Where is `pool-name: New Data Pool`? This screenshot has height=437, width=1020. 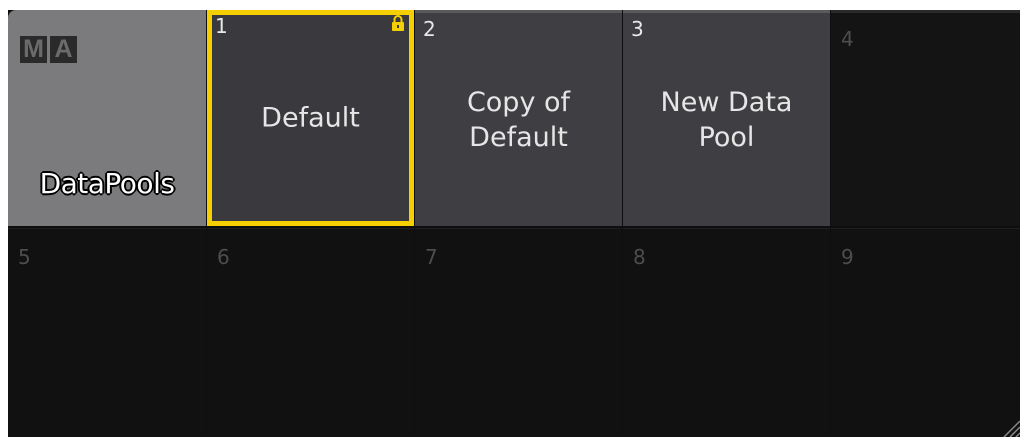 pool-name: New Data Pool is located at coordinates (726, 119).